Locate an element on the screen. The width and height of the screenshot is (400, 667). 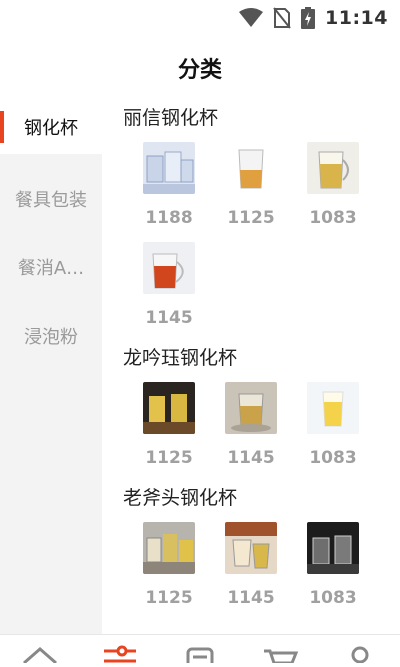
category-icon is located at coordinates (120, 653).